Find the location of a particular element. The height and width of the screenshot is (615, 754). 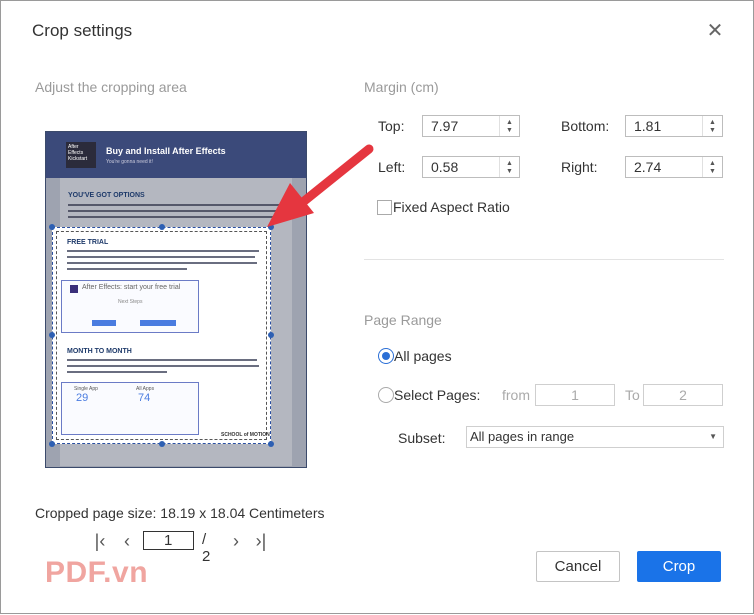

subset-select: All pages in range ▼ is located at coordinates (595, 437).